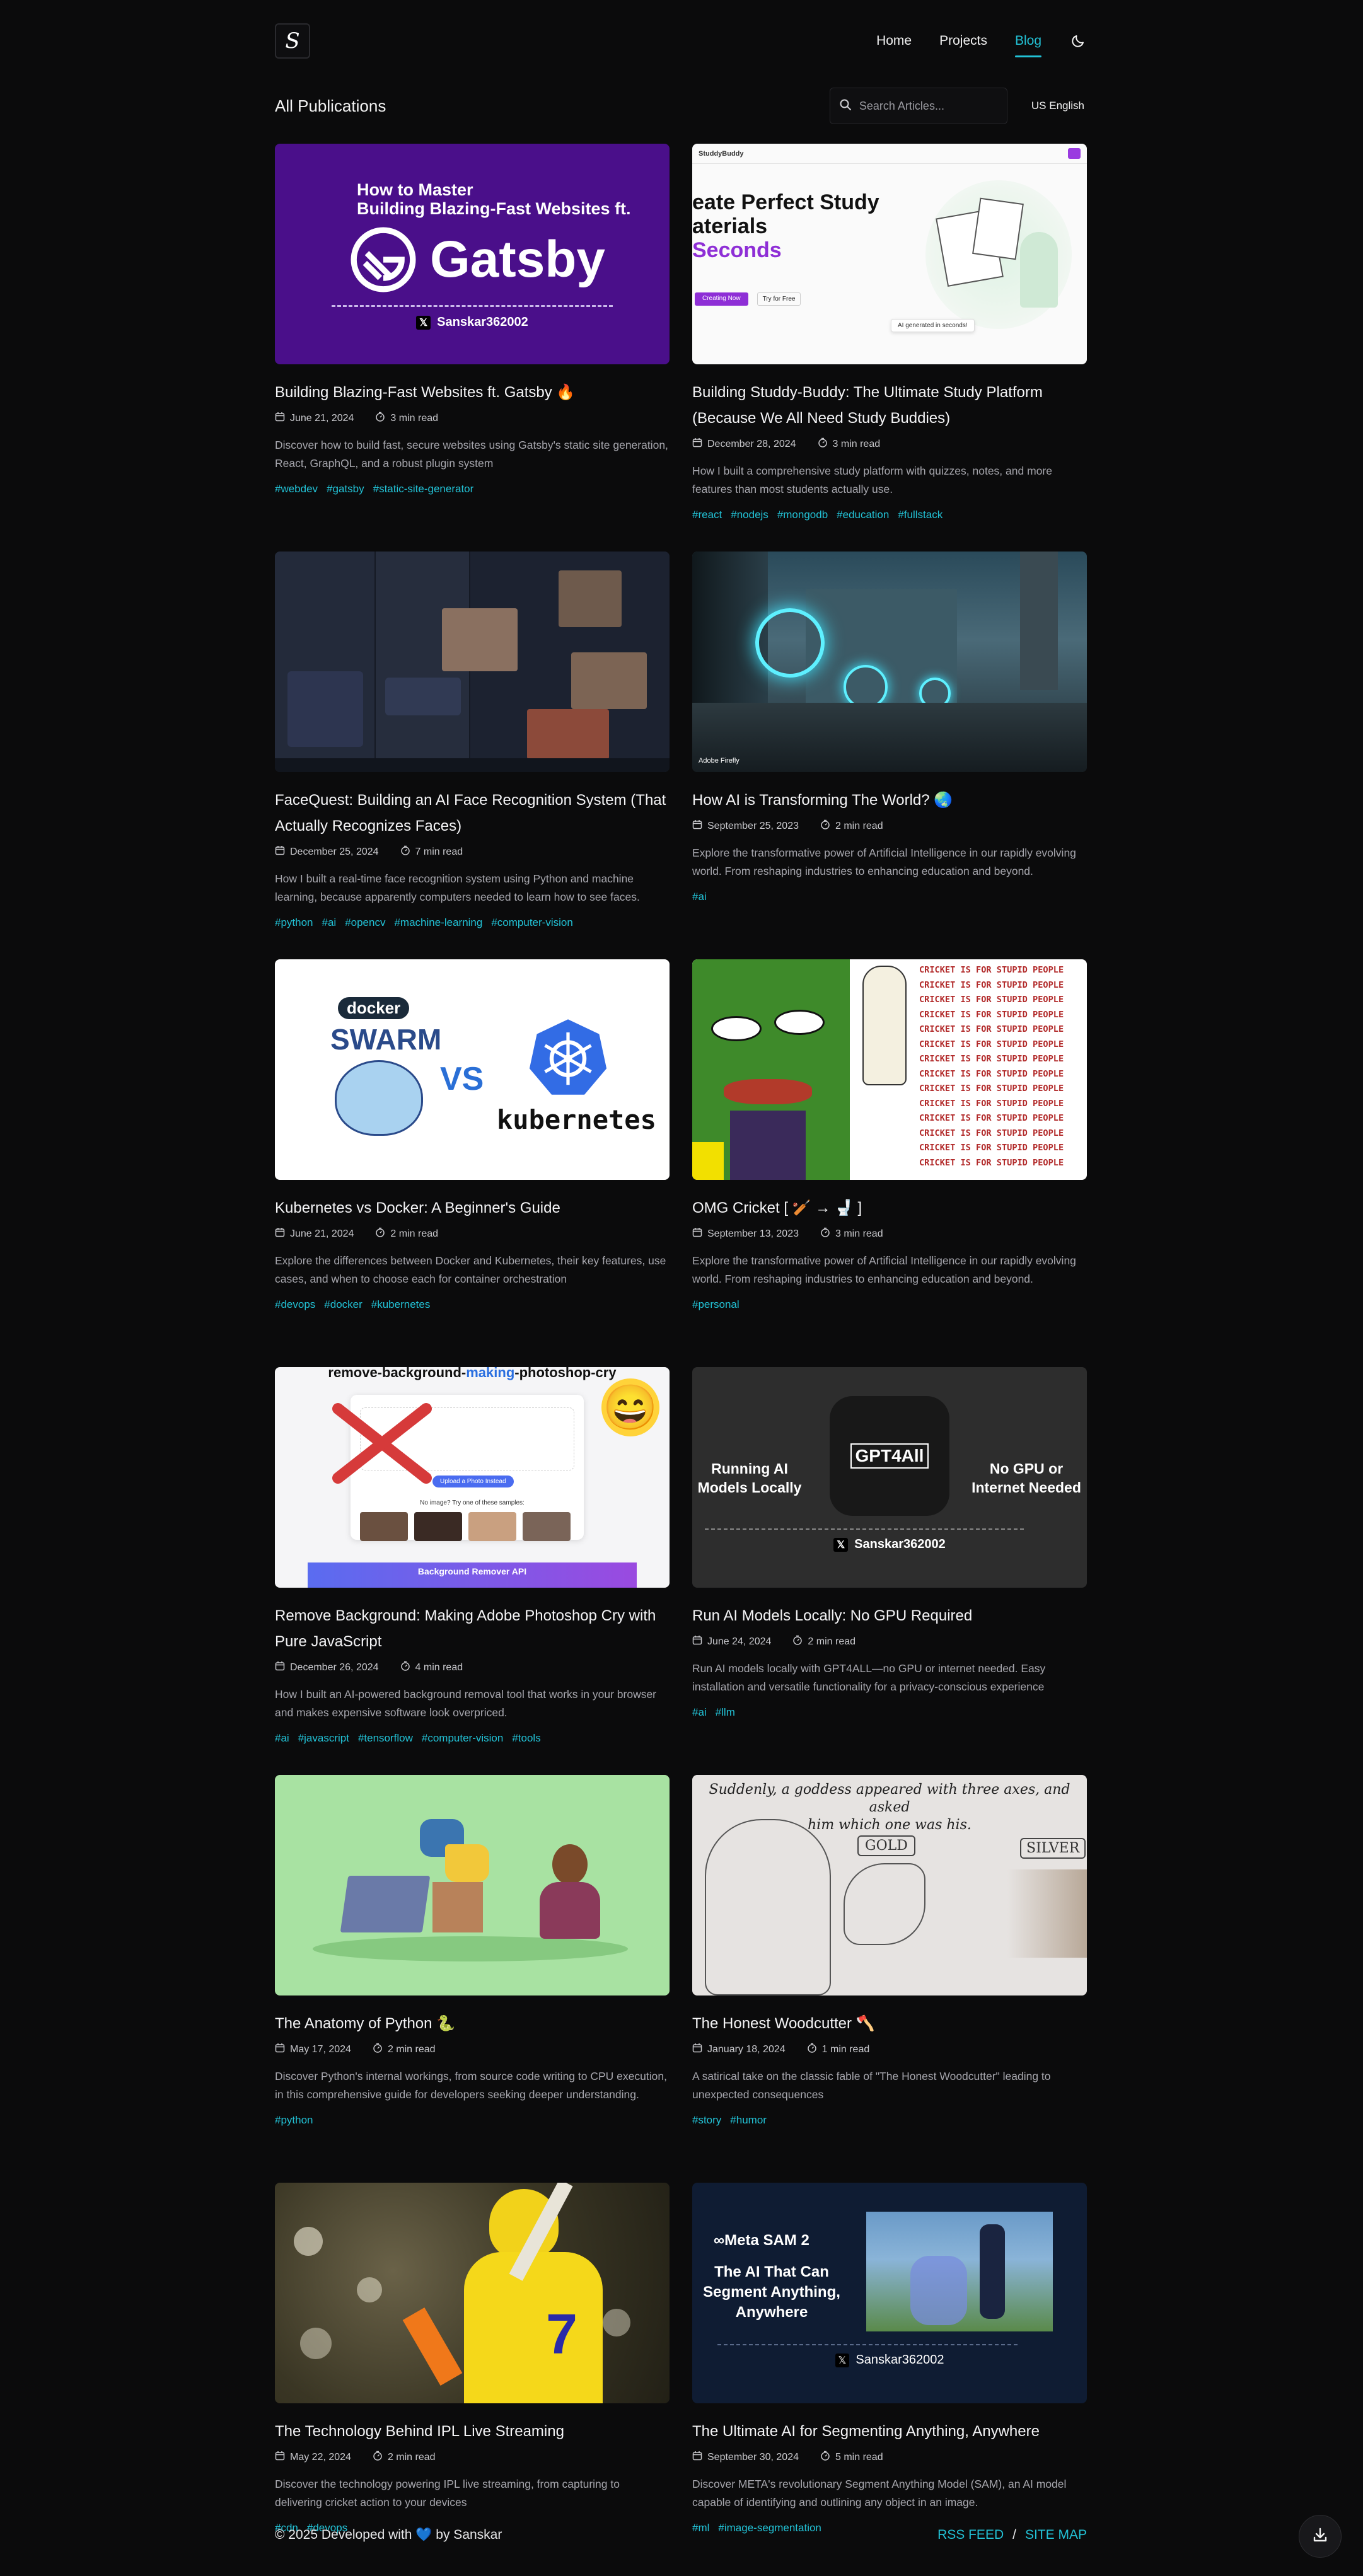 This screenshot has height=2576, width=1363. What do you see at coordinates (889, 662) in the screenshot?
I see `post-thumbnail: Adobe Firefly` at bounding box center [889, 662].